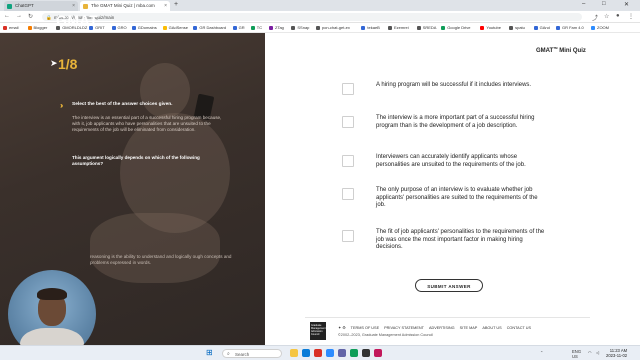  I want to click on new-tab-button: +, so click(176, 4).